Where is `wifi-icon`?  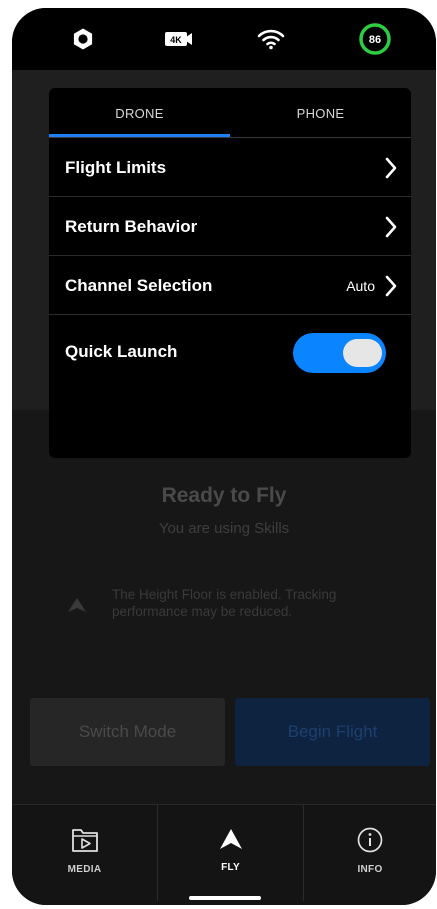 wifi-icon is located at coordinates (271, 39).